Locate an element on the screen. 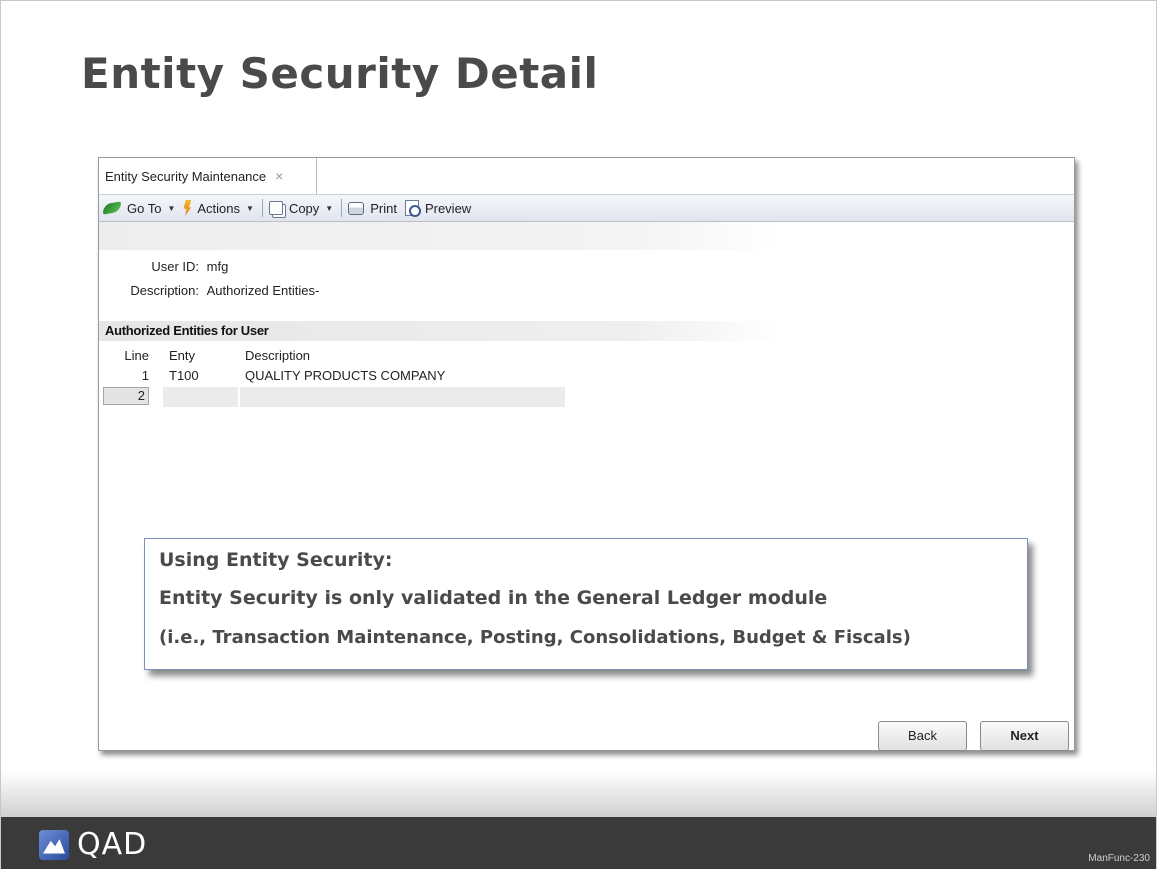  column-header-line: Line is located at coordinates (124, 356).